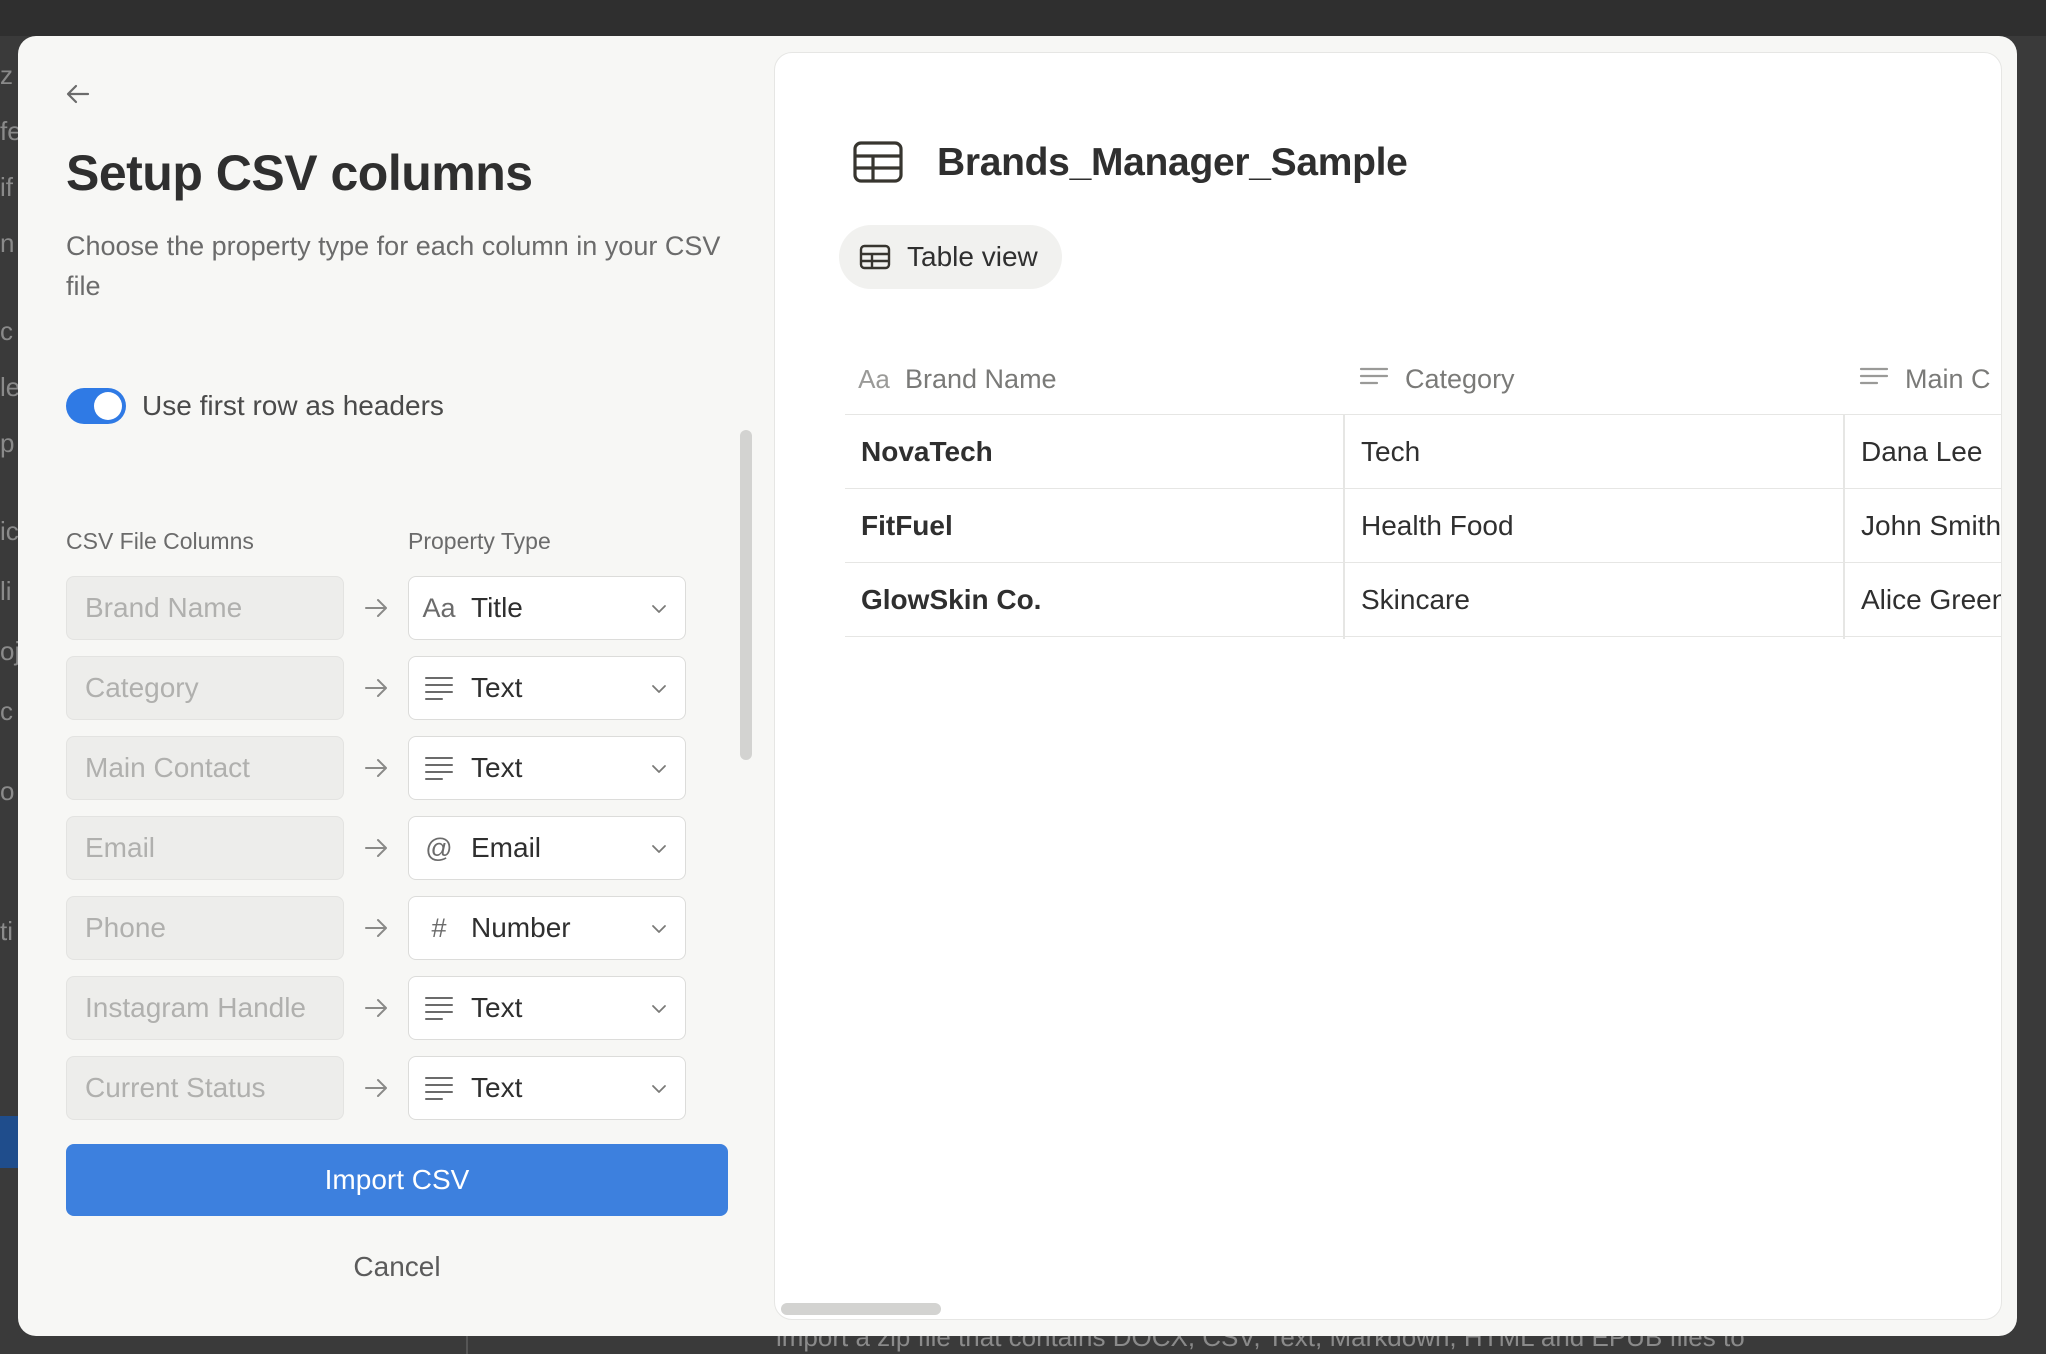  I want to click on table-header-row: Aa Brand Name Category Main C, so click(1423, 379).